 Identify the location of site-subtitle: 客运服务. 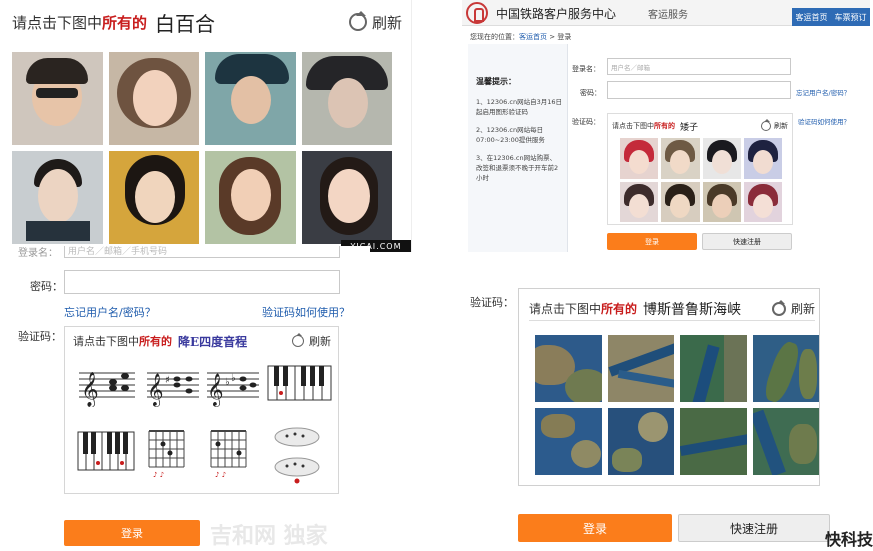
(668, 15).